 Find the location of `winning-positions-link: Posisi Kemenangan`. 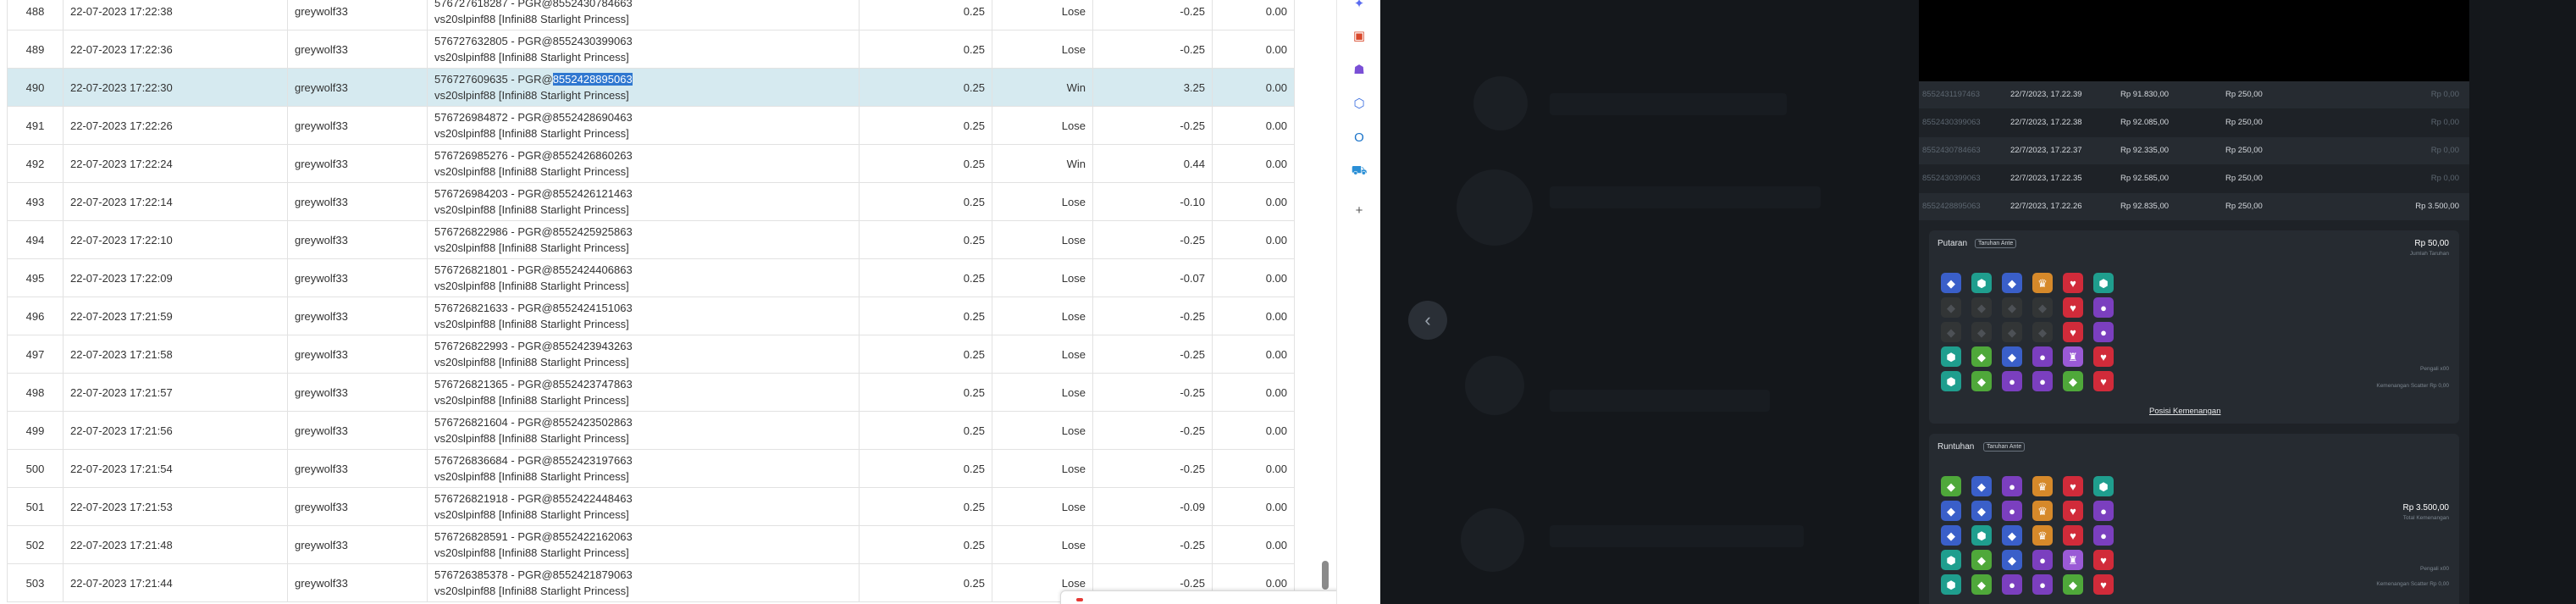

winning-positions-link: Posisi Kemenangan is located at coordinates (2185, 411).